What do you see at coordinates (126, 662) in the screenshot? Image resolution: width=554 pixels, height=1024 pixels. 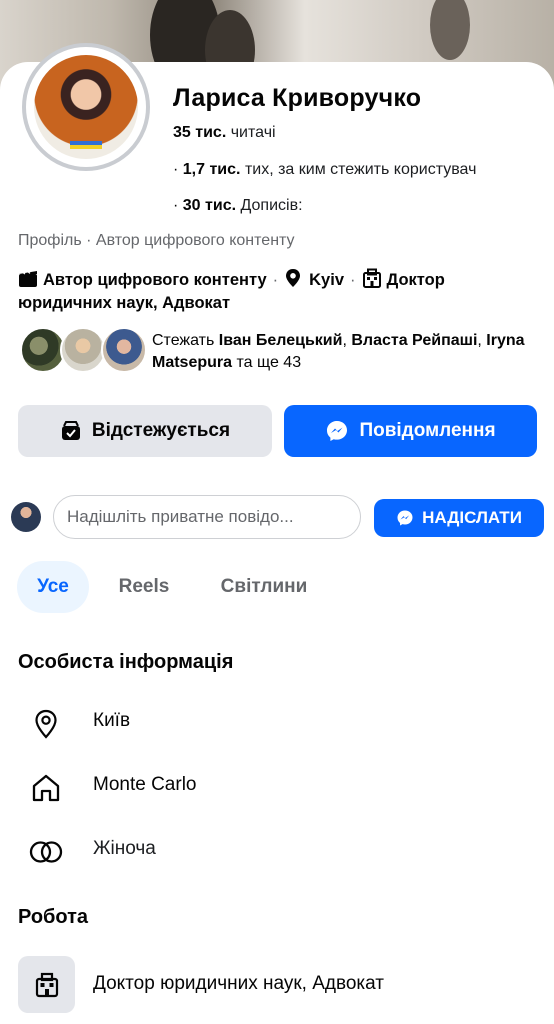 I see `personal-info-heading: Особиста інформація` at bounding box center [126, 662].